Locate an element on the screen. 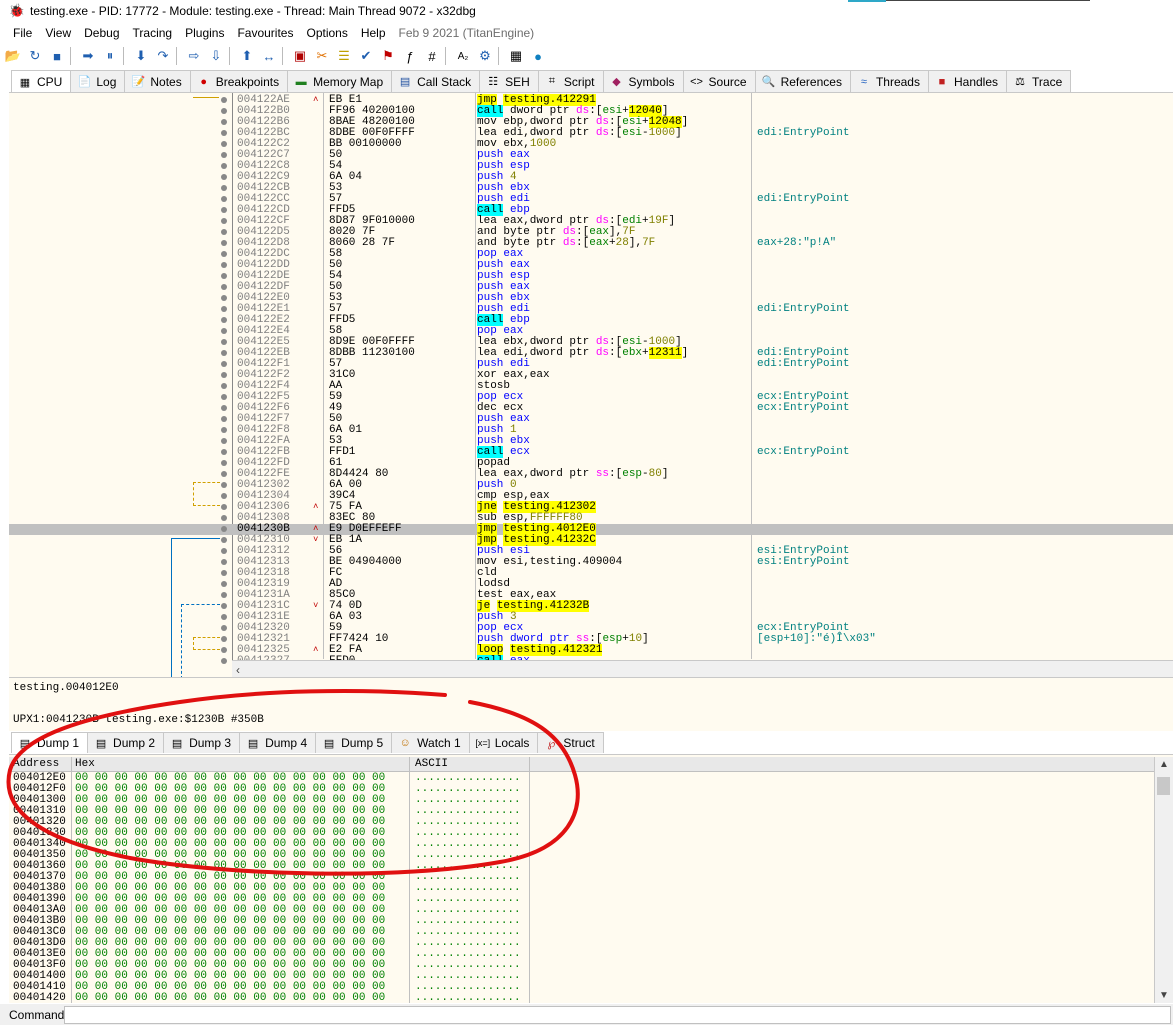 The height and width of the screenshot is (1025, 1173). step-over-icon: ↷ is located at coordinates (163, 56).